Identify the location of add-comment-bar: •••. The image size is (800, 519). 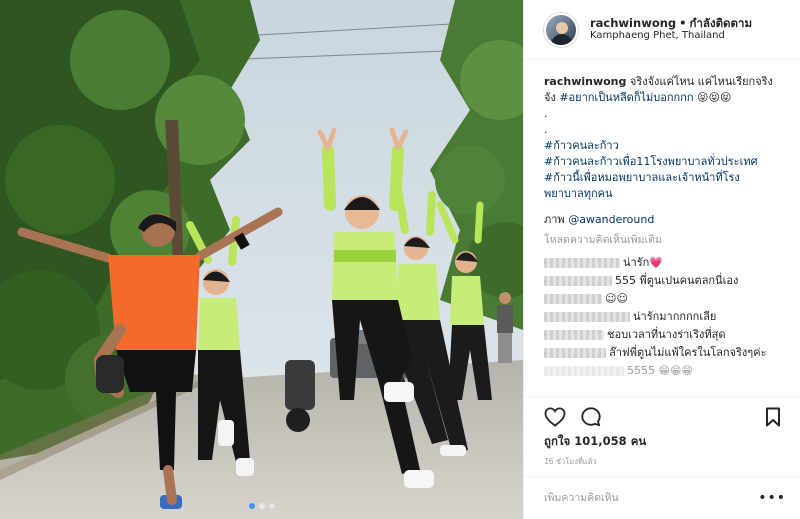
(662, 497).